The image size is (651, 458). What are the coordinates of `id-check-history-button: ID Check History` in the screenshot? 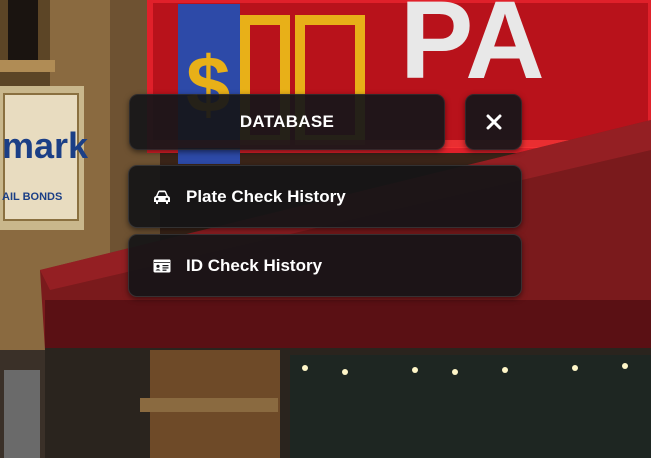 It's located at (325, 265).